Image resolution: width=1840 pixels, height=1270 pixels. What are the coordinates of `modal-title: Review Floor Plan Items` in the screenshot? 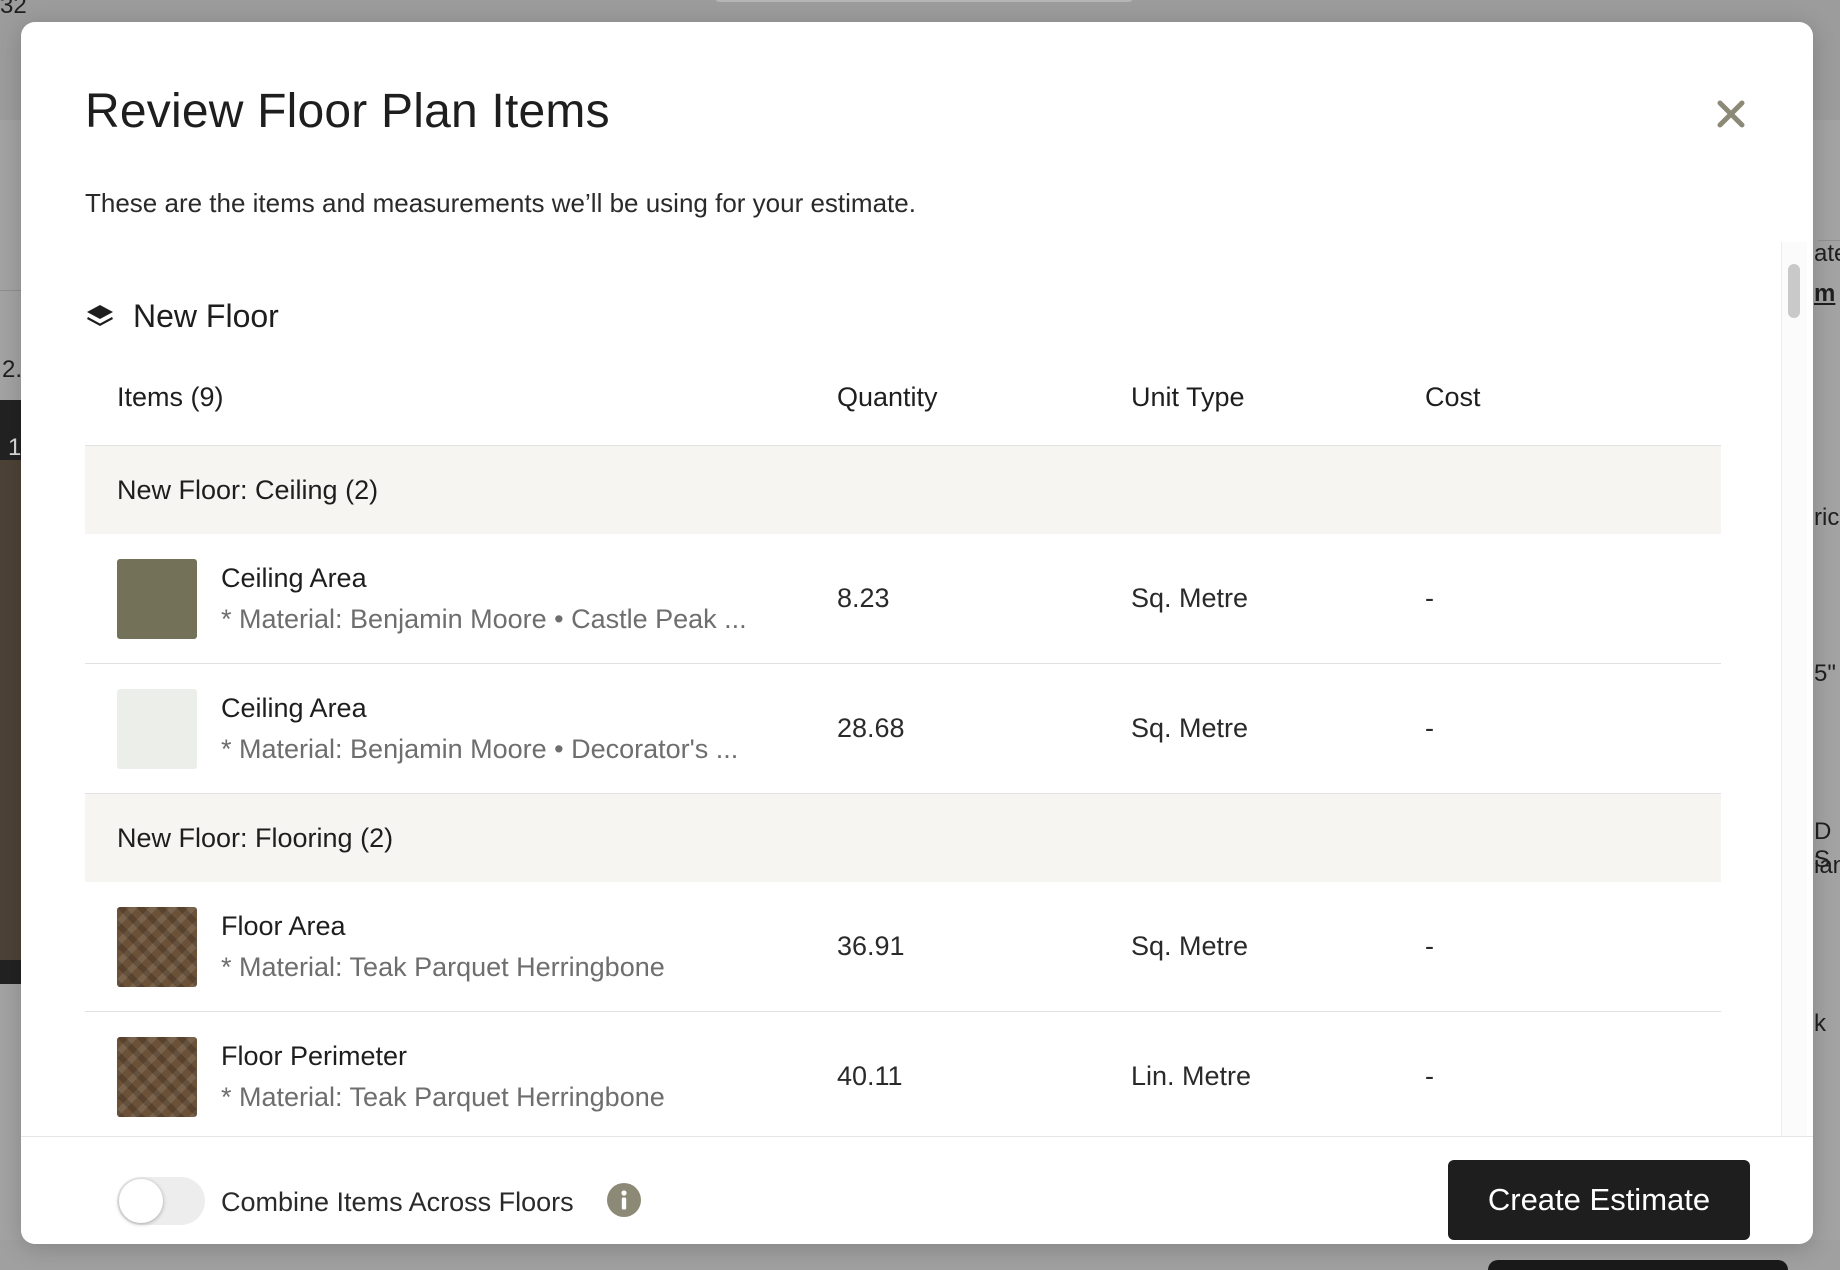 It's located at (347, 111).